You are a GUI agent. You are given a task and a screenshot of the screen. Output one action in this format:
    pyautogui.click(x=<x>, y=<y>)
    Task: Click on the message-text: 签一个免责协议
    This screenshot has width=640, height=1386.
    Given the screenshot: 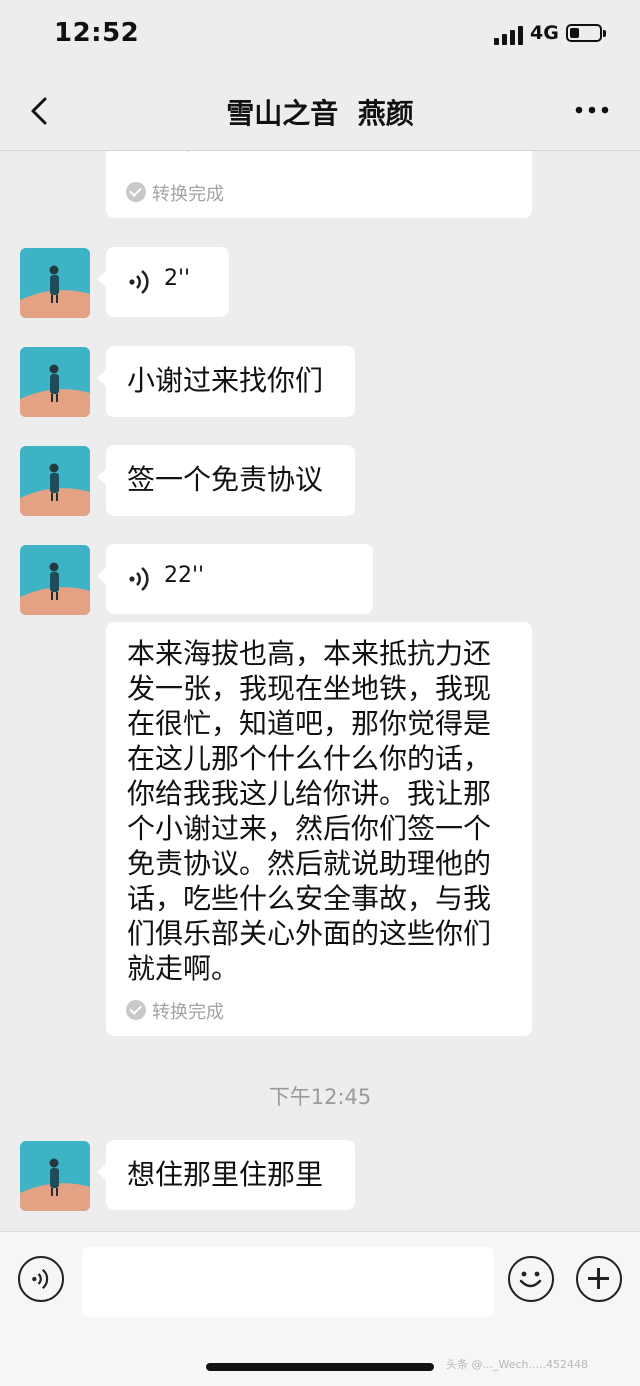 What is the action you would take?
    pyautogui.click(x=225, y=479)
    